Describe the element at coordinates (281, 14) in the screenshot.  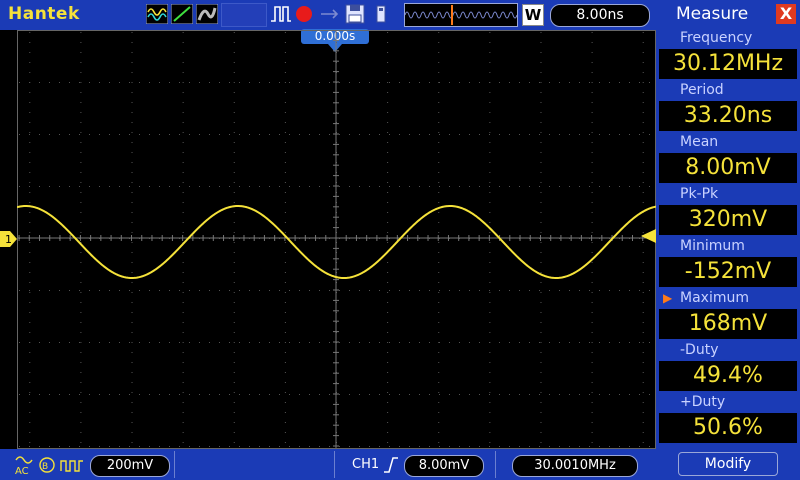
I see `pulse-trigger-icon` at that location.